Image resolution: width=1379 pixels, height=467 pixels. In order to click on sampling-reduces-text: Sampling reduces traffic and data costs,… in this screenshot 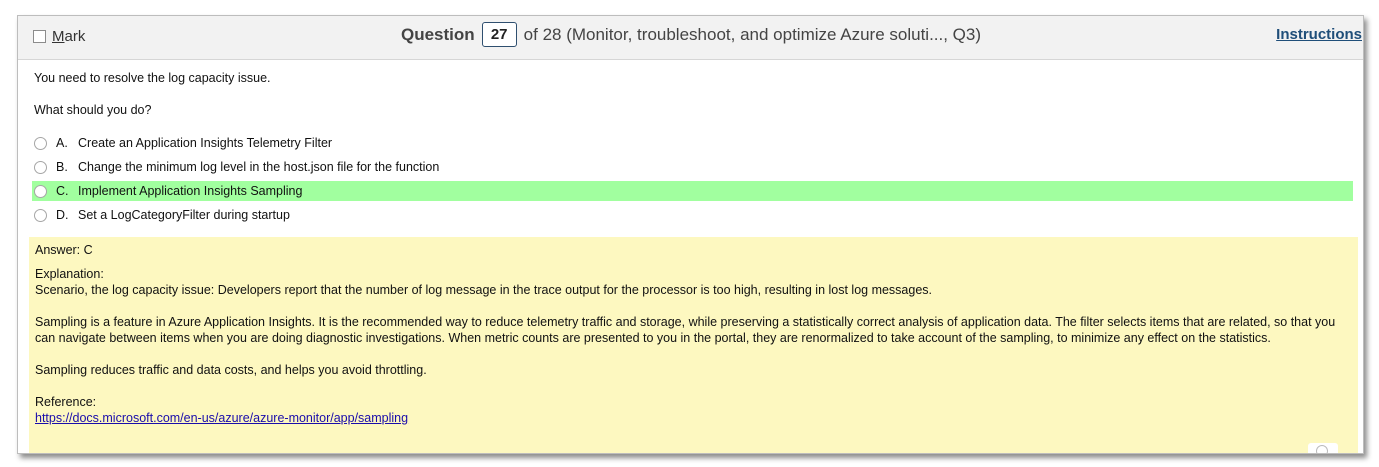, I will do `click(231, 370)`.